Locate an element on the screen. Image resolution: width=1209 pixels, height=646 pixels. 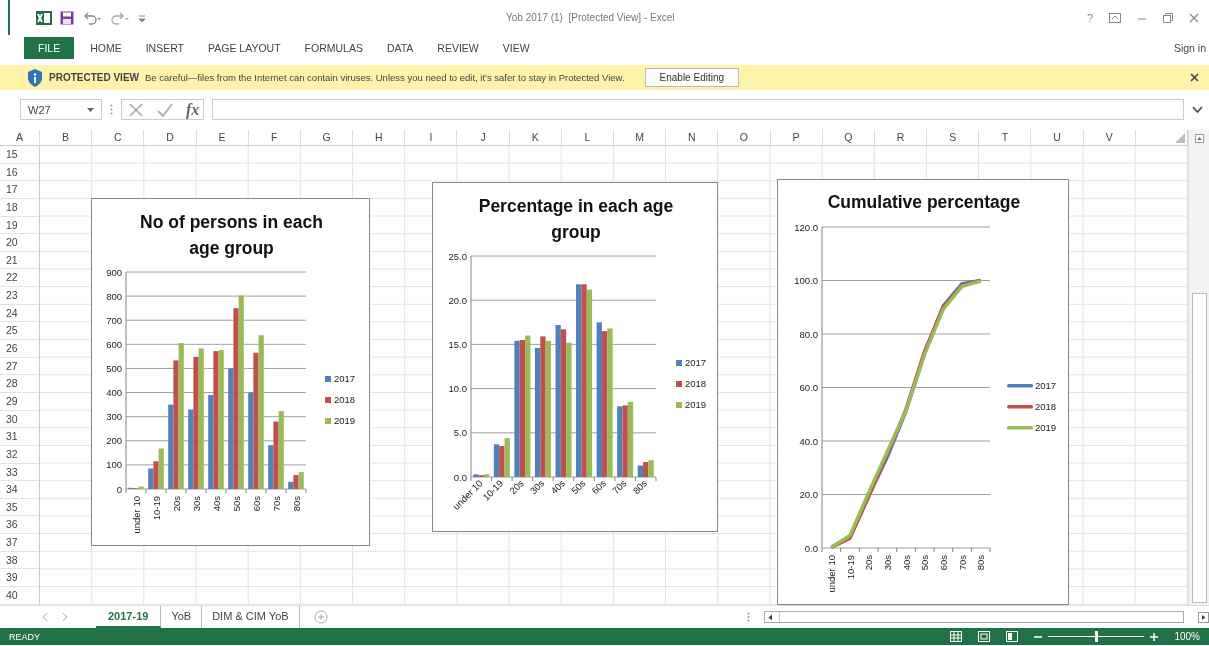
chart-title: Cumulative percentage is located at coordinates (924, 202).